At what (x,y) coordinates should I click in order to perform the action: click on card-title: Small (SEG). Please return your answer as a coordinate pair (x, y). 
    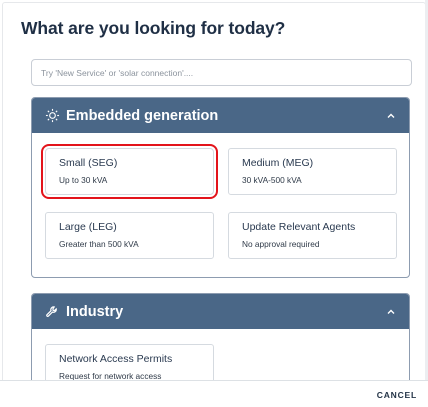
    Looking at the image, I should click on (88, 163).